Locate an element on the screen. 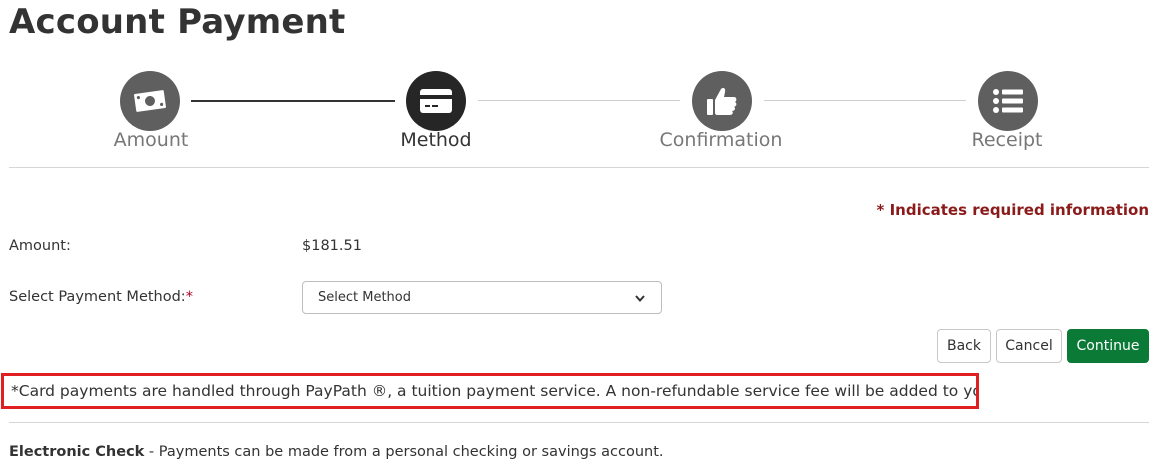 The image size is (1158, 471). list-icon is located at coordinates (1008, 101).